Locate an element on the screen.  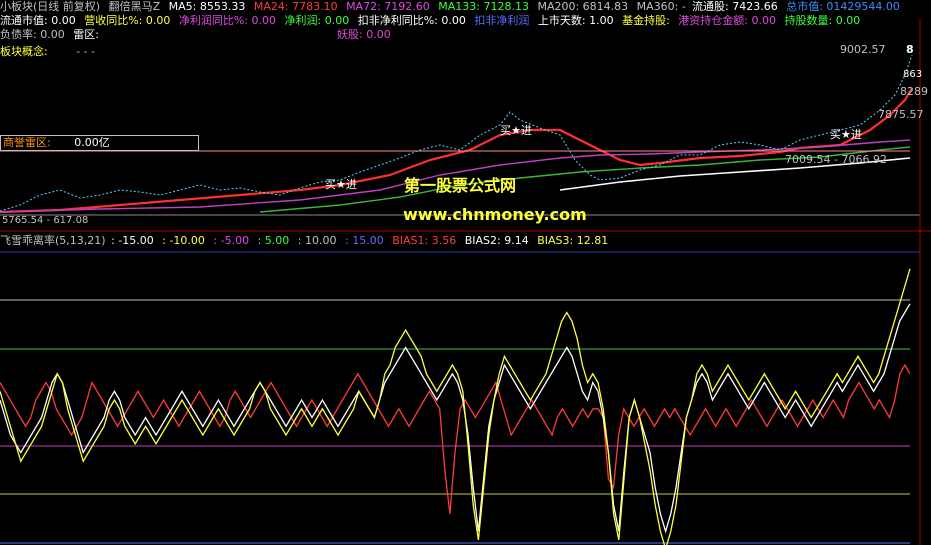
digit-label: 8 is located at coordinates (910, 49).